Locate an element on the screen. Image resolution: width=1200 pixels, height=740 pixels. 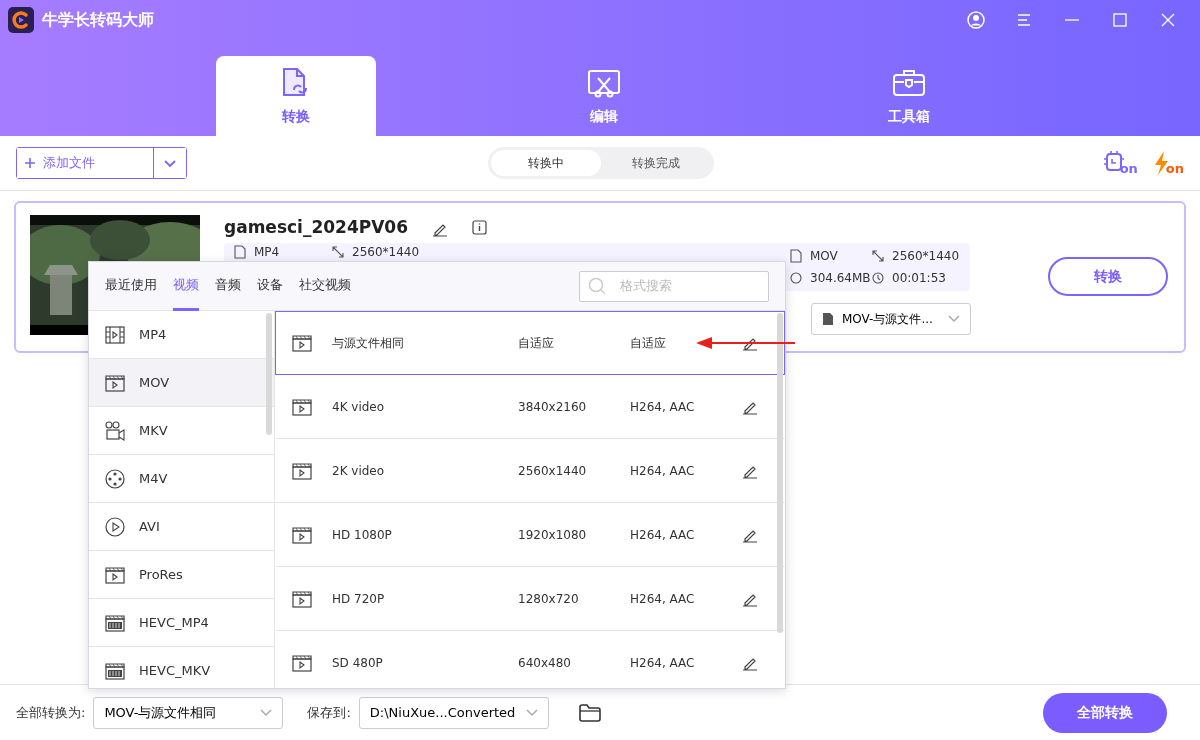
status-tab: 转换中 is located at coordinates (546, 163).